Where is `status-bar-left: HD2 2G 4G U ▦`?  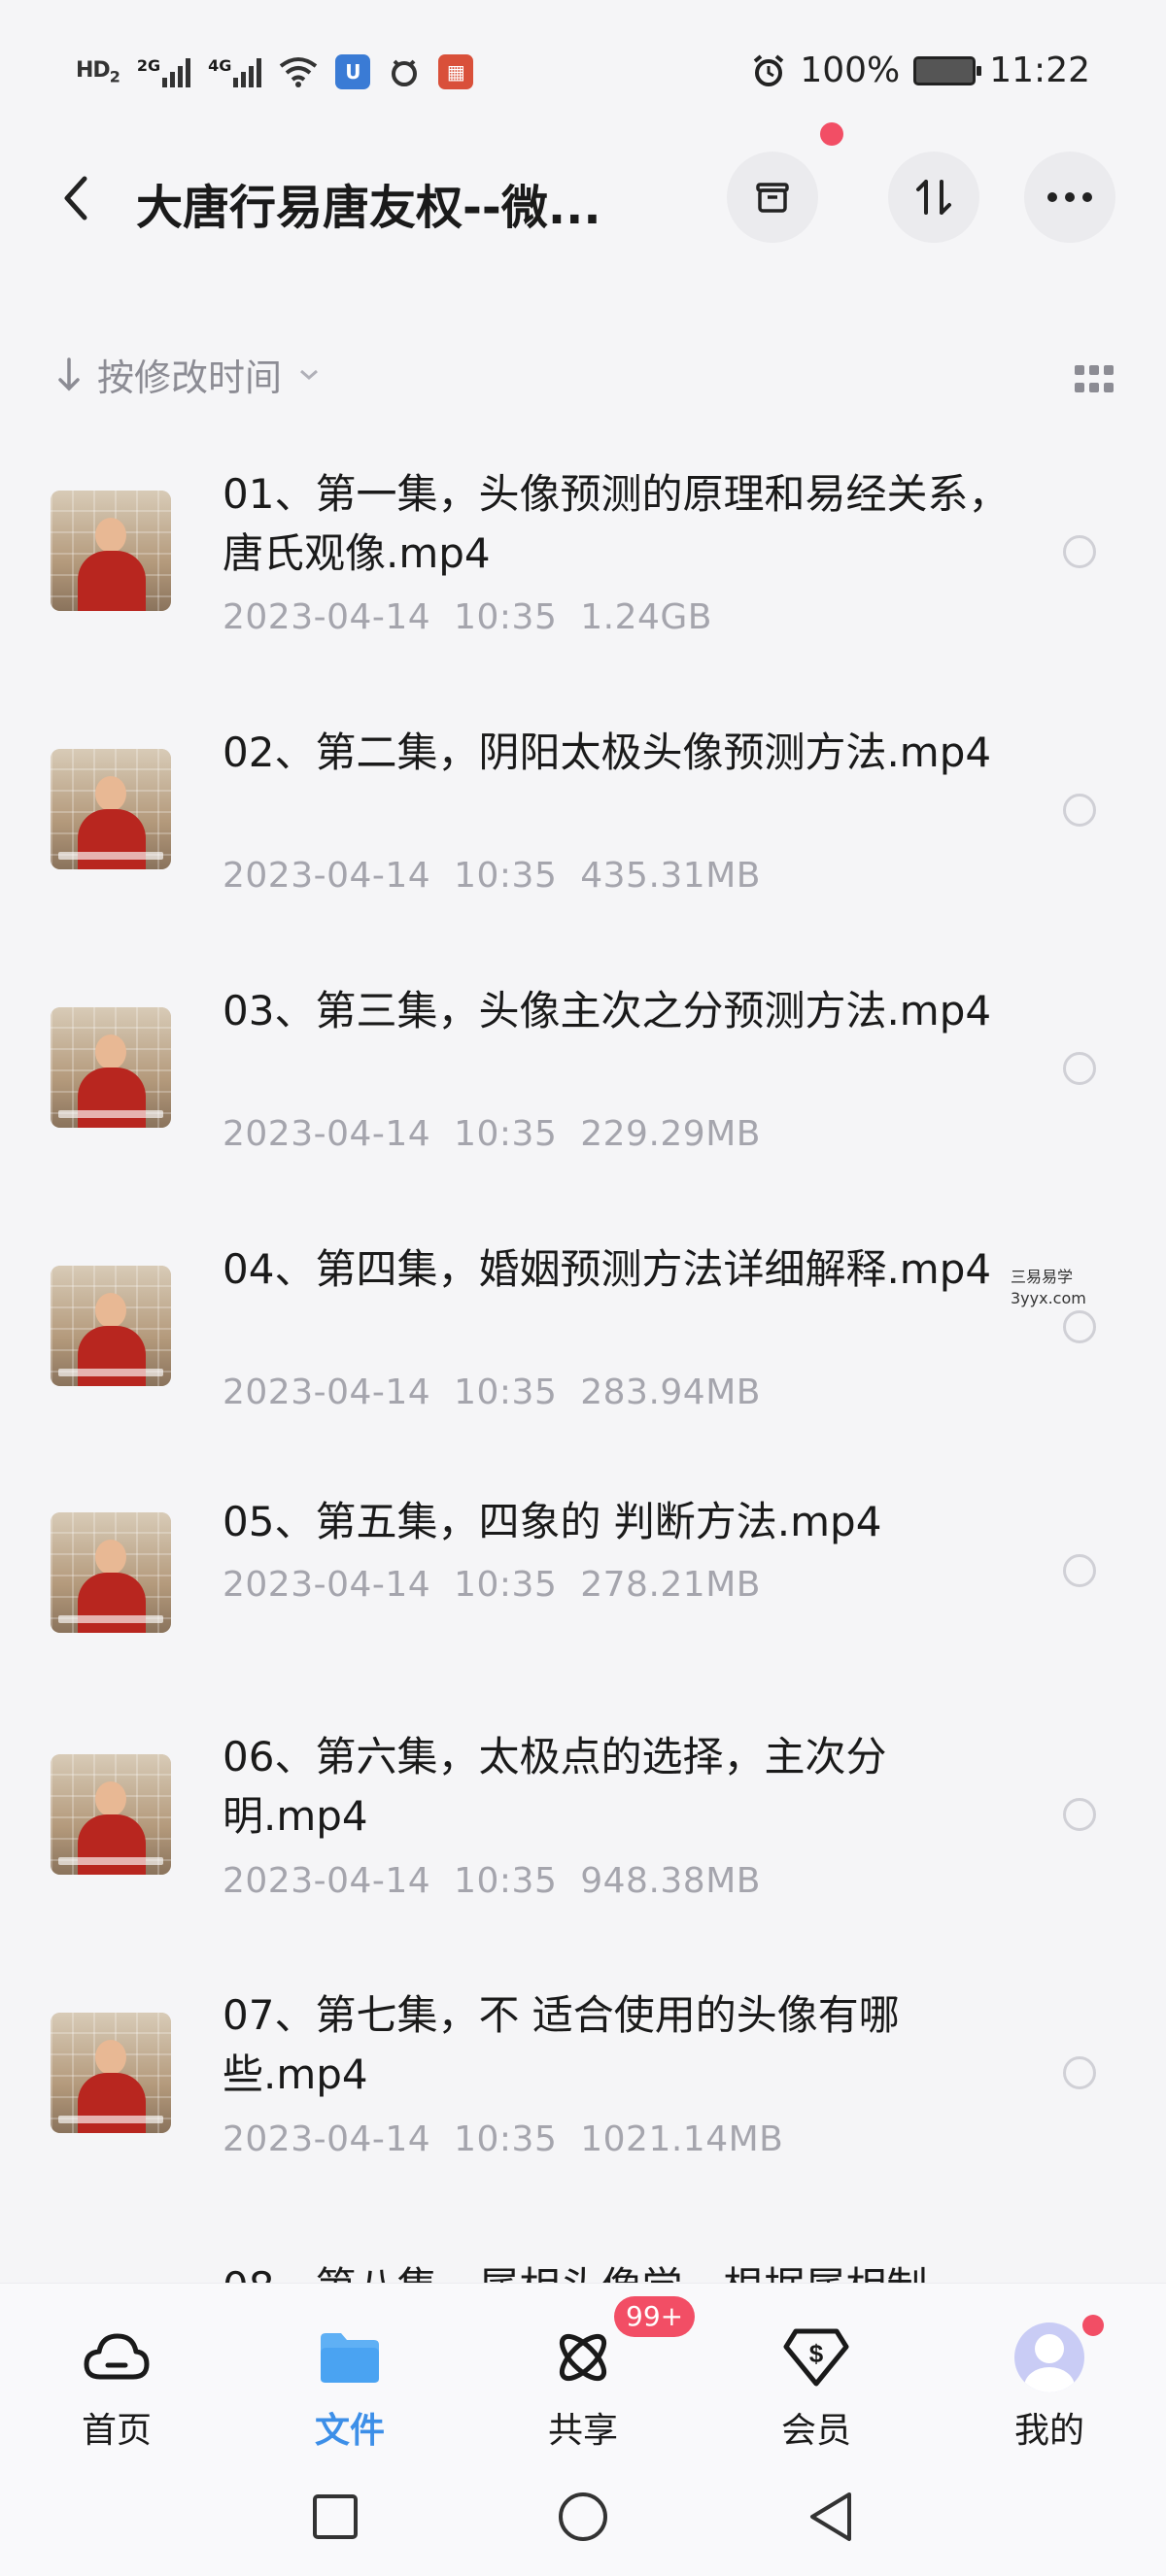
status-bar-left: HD2 2G 4G U ▦ is located at coordinates (275, 71).